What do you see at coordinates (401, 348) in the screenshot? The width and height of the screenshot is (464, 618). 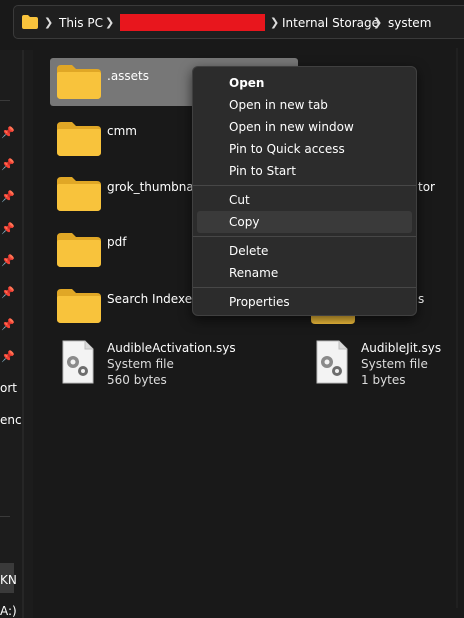 I see `file-name: AudibleJit.sys` at bounding box center [401, 348].